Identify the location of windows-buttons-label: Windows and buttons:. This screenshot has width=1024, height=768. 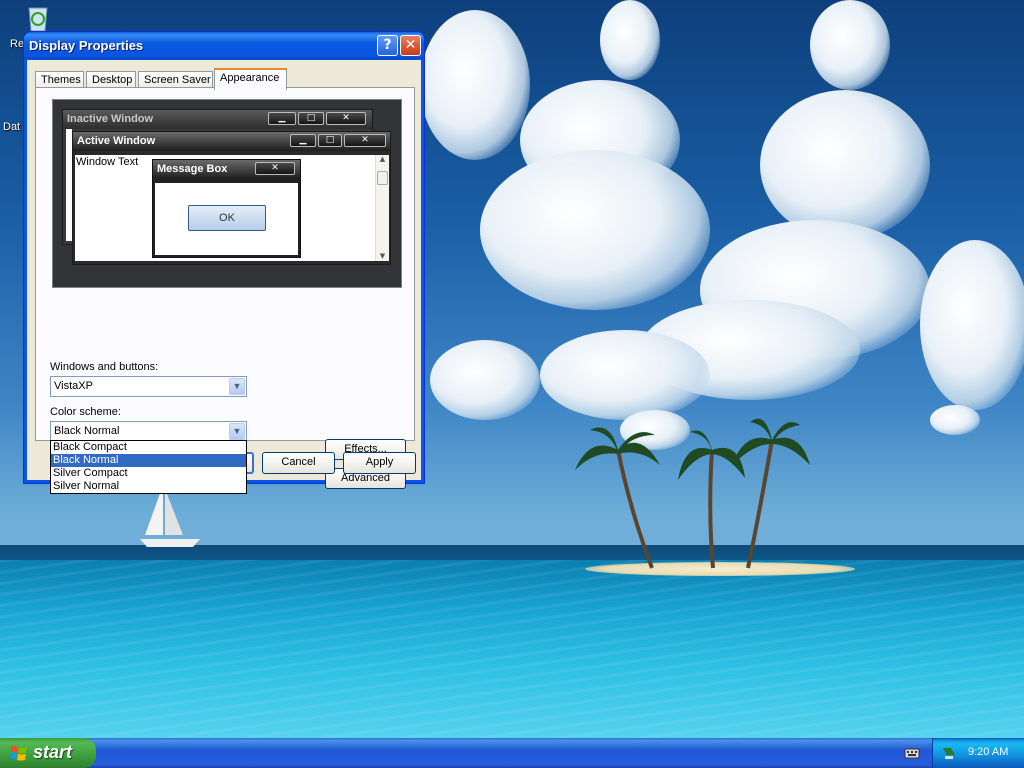
(104, 367).